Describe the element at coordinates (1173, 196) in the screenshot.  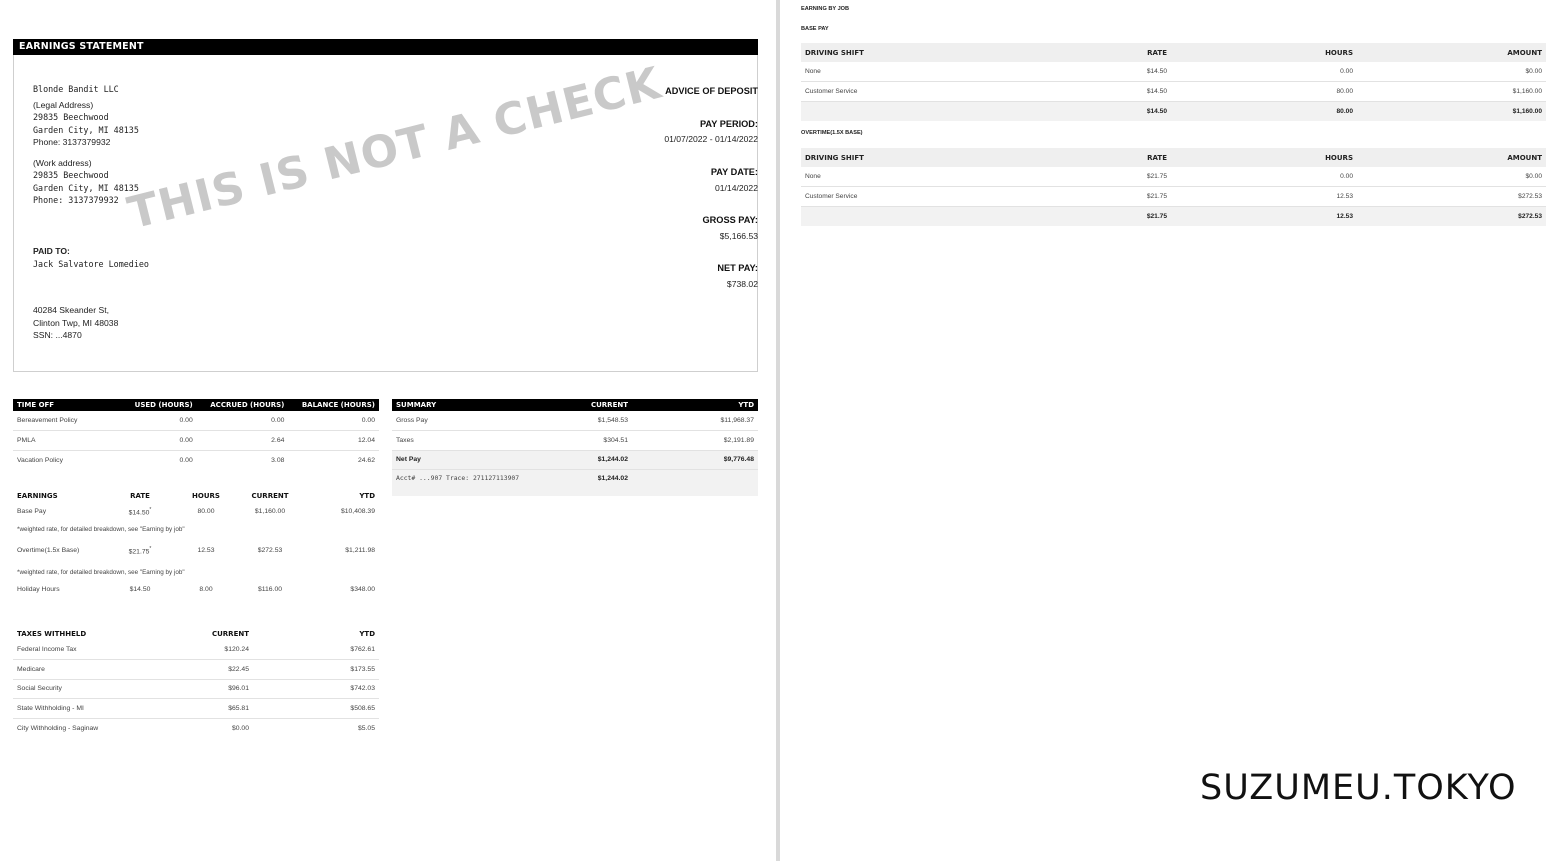
I see `table-row: Customer Service $21.75 12.53 $272.53` at that location.